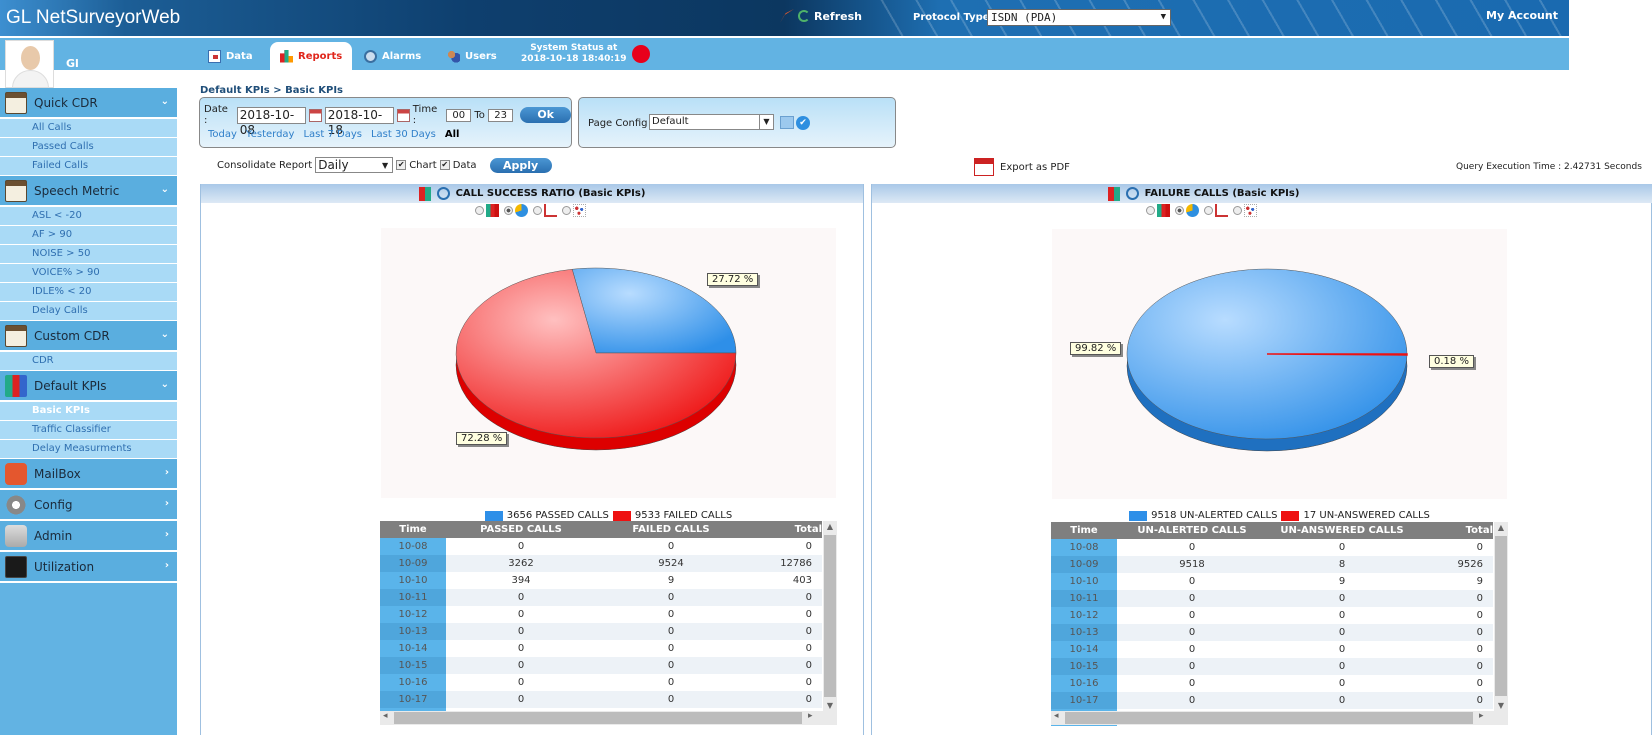 The image size is (1652, 735). Describe the element at coordinates (1079, 17) in the screenshot. I see `protocol-type-select: ISDN (PDA) ▼` at that location.